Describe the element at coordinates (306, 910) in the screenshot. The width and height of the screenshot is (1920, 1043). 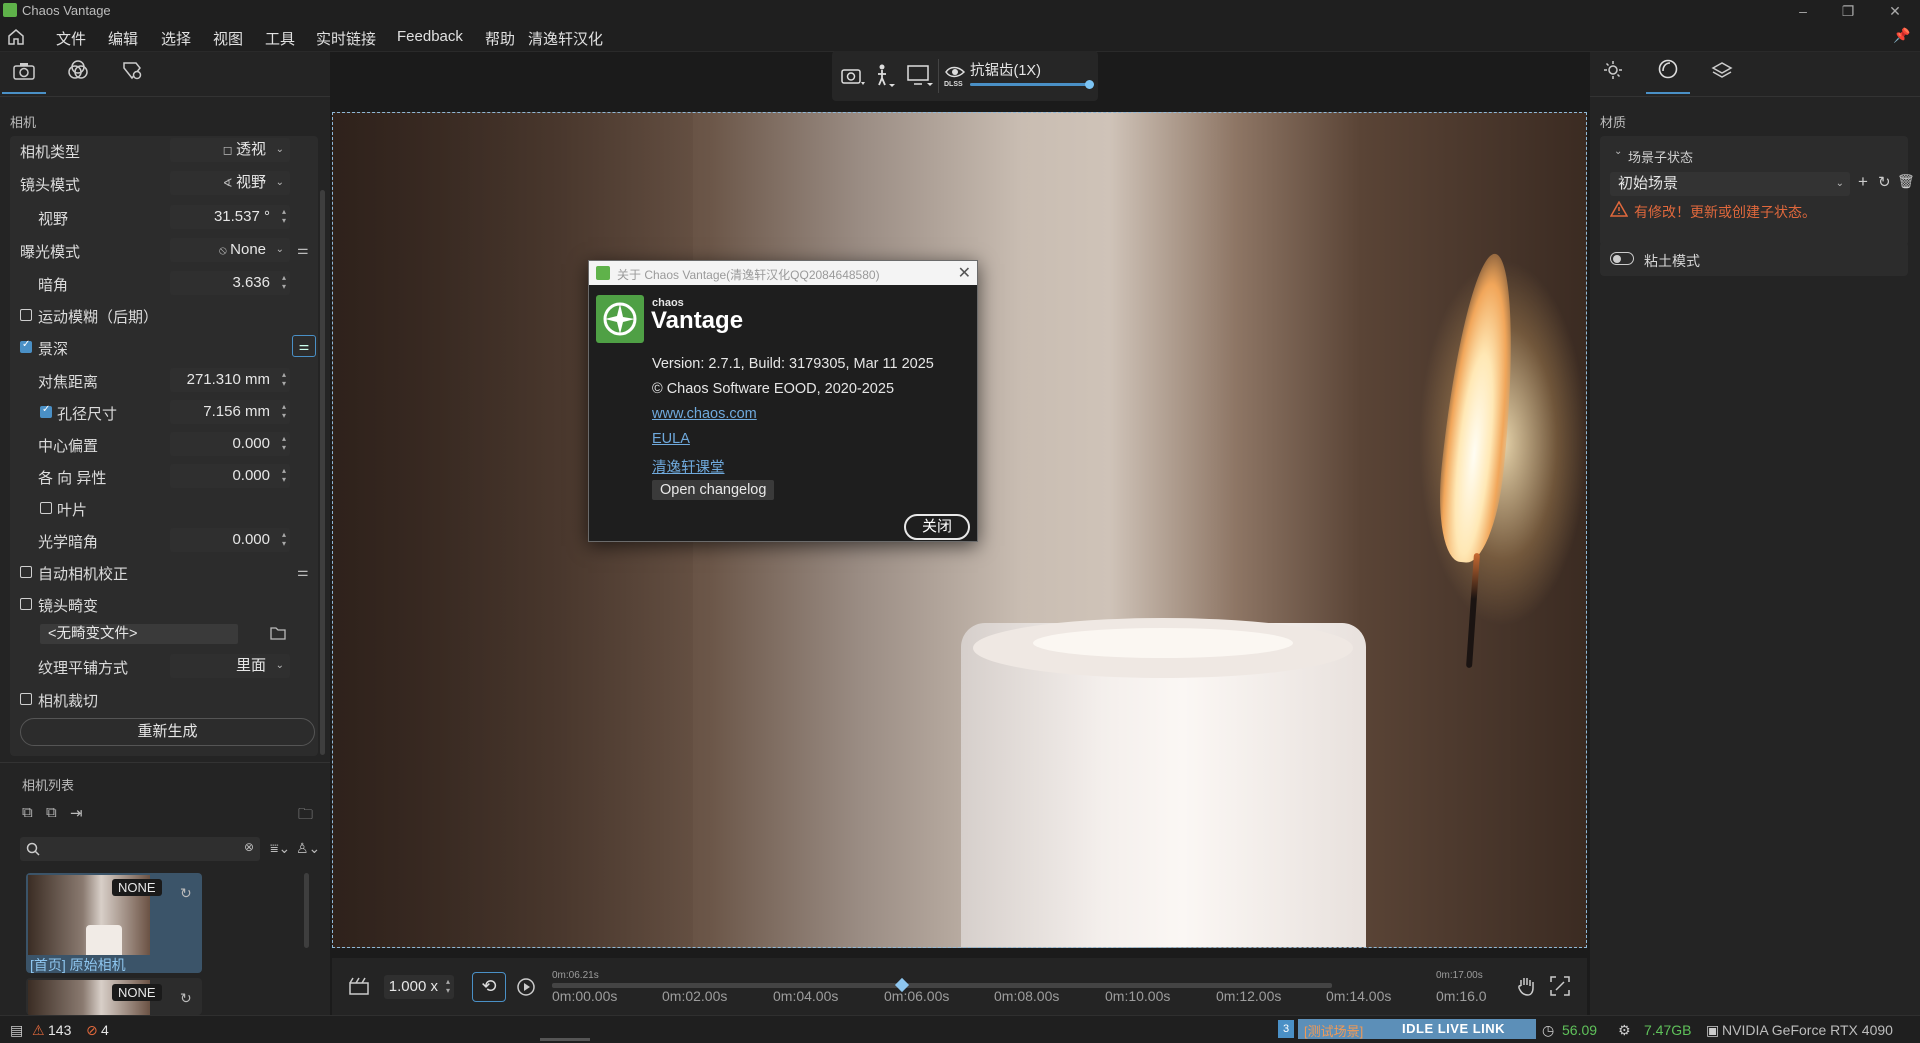
I see `camera-list-scrollbar` at that location.